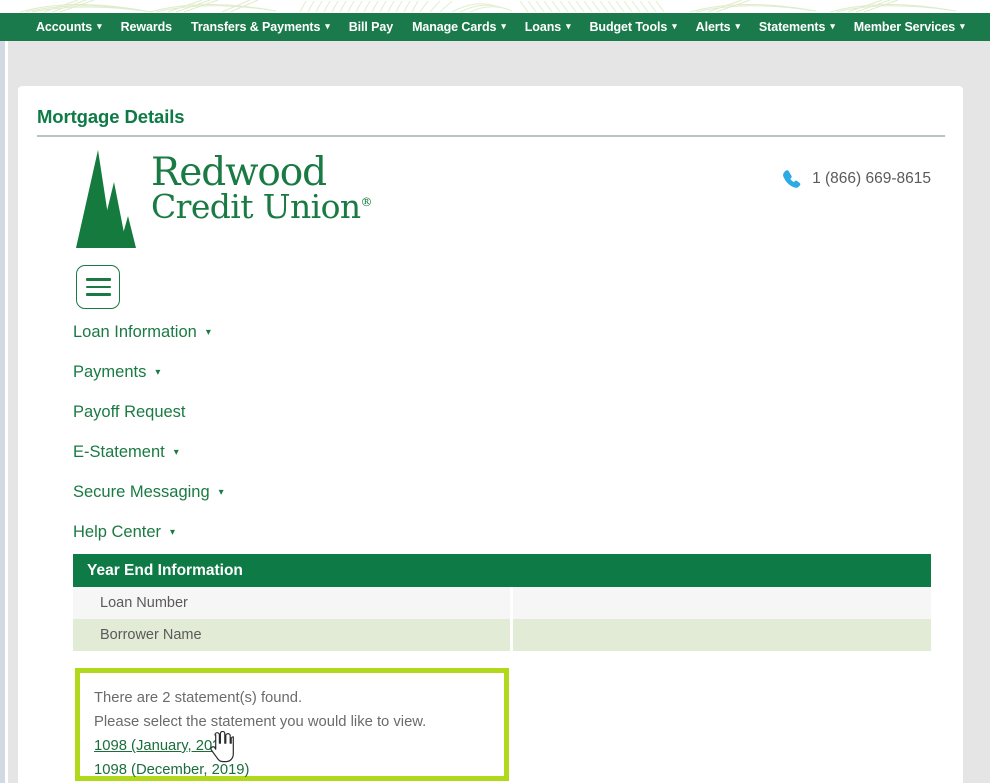 The height and width of the screenshot is (783, 990). What do you see at coordinates (106, 199) in the screenshot?
I see `redwood-trees-icon` at bounding box center [106, 199].